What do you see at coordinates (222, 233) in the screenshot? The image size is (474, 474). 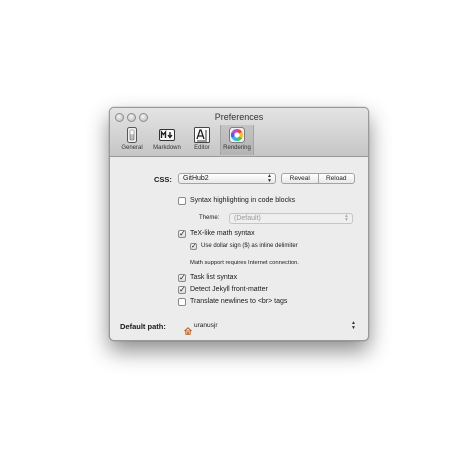 I see `tex-math-label: TeX-like math syntax` at bounding box center [222, 233].